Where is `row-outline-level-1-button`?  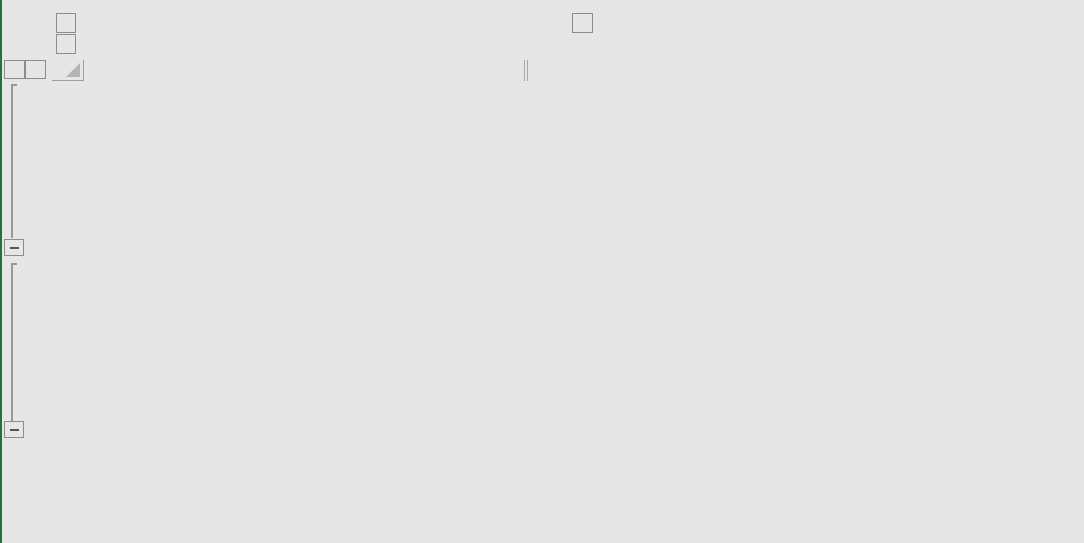
row-outline-level-1-button is located at coordinates (14, 69).